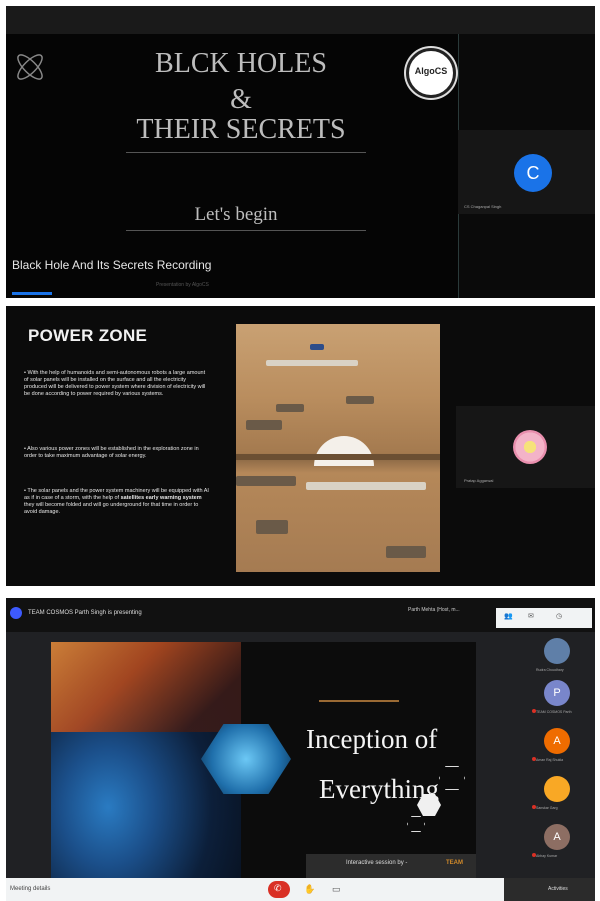 The height and width of the screenshot is (901, 600). What do you see at coordinates (344, 451) in the screenshot?
I see `habitat-dome` at bounding box center [344, 451].